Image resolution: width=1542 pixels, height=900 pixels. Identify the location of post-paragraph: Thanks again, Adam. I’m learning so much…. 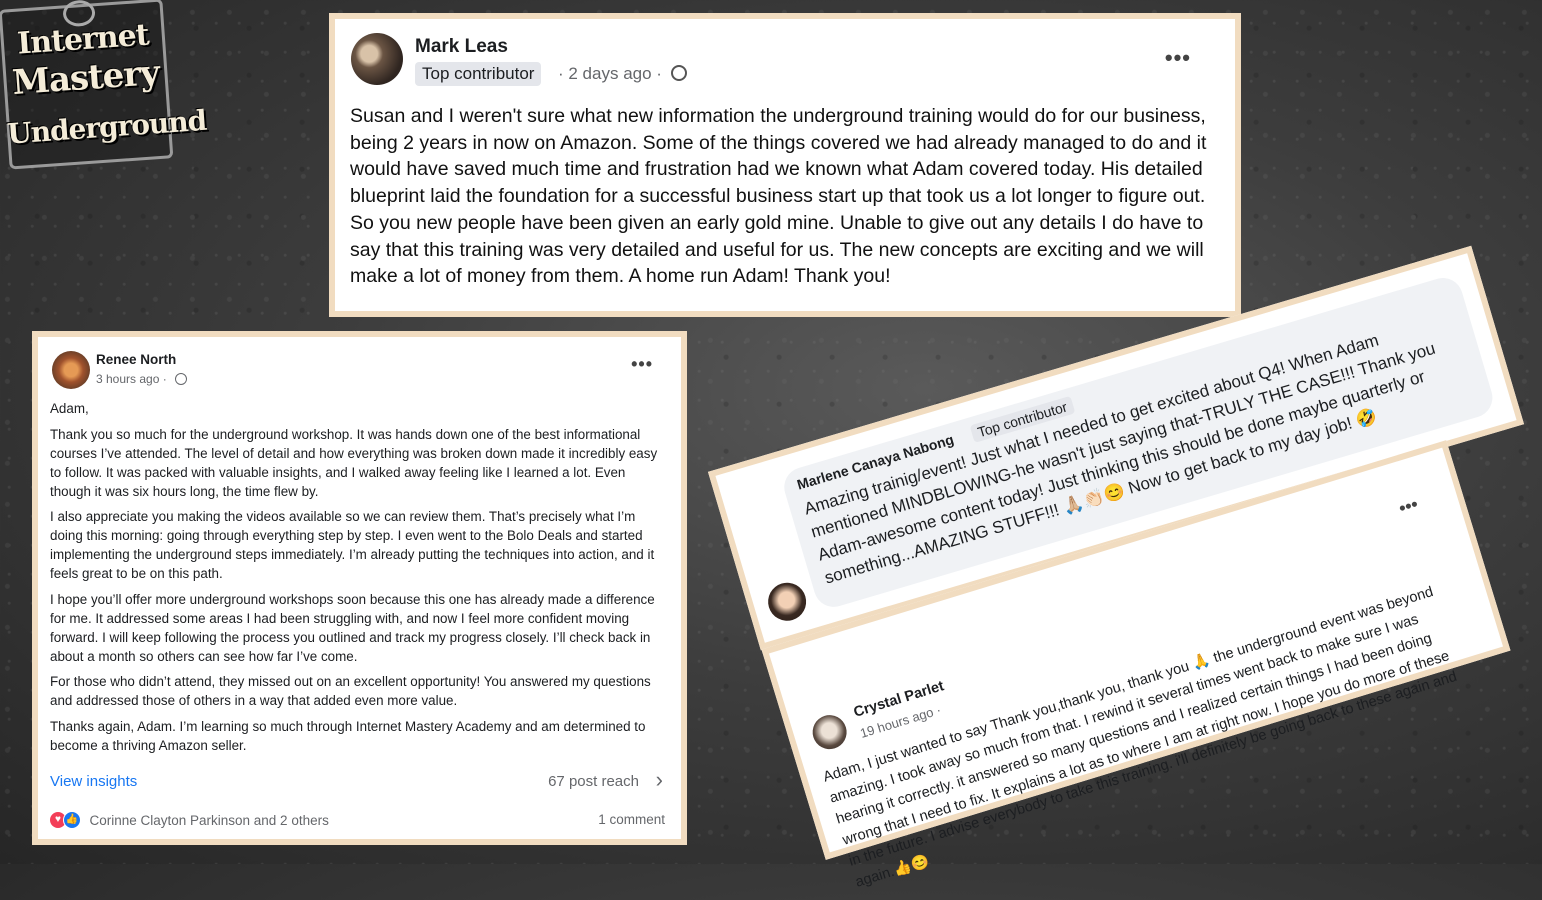
(348, 735).